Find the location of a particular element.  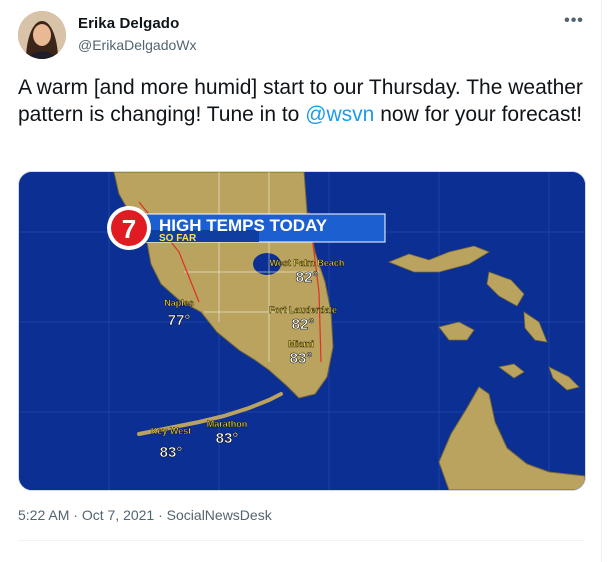

avatar-image is located at coordinates (42, 35).